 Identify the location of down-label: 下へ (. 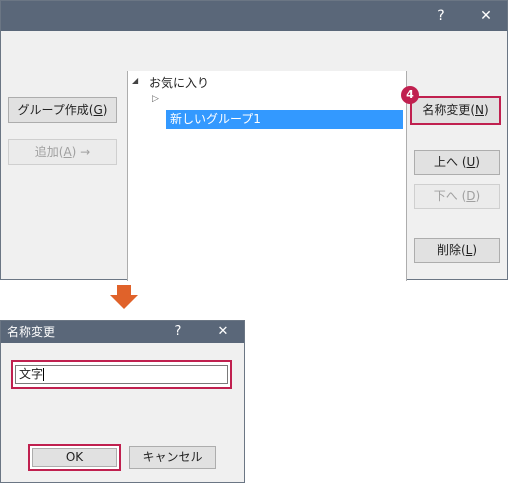
(450, 196).